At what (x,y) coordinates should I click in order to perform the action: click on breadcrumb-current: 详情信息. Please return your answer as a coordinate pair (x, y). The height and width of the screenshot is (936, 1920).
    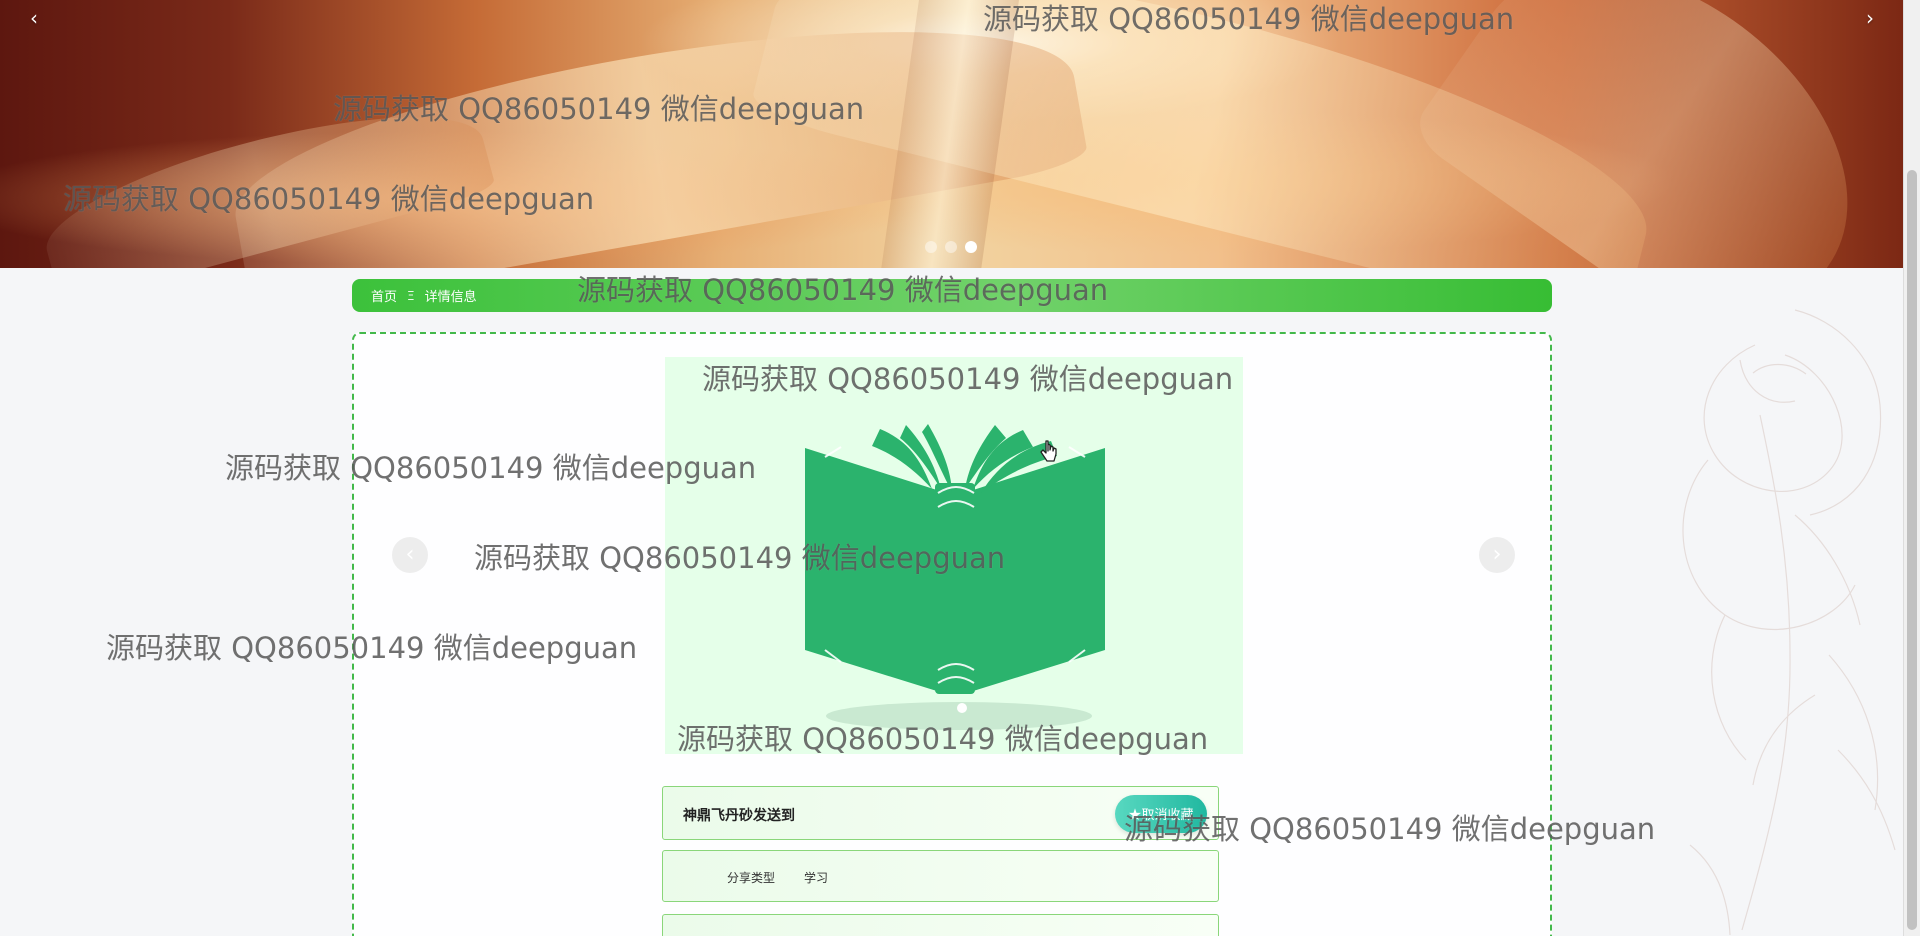
    Looking at the image, I should click on (450, 297).